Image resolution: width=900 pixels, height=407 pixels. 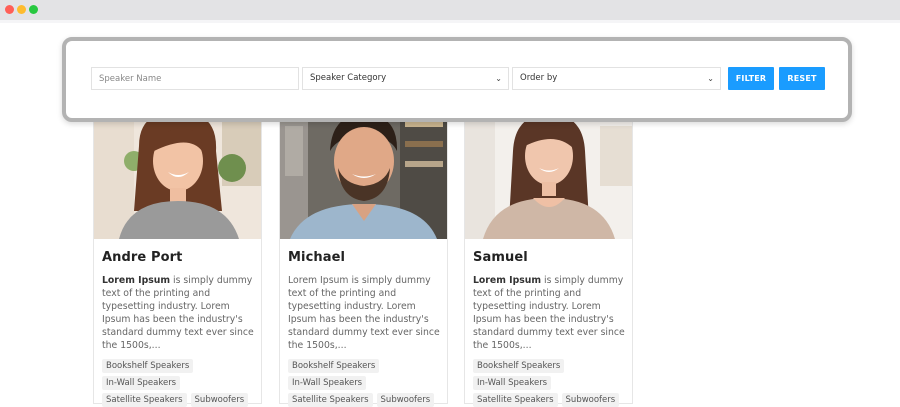 What do you see at coordinates (21, 9) in the screenshot?
I see `window-minimize-icon` at bounding box center [21, 9].